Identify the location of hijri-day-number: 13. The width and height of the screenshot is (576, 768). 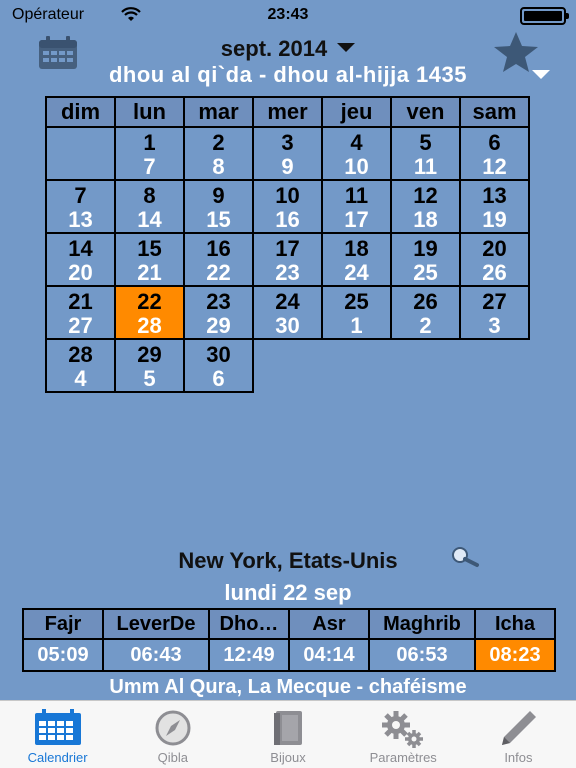
(80, 219).